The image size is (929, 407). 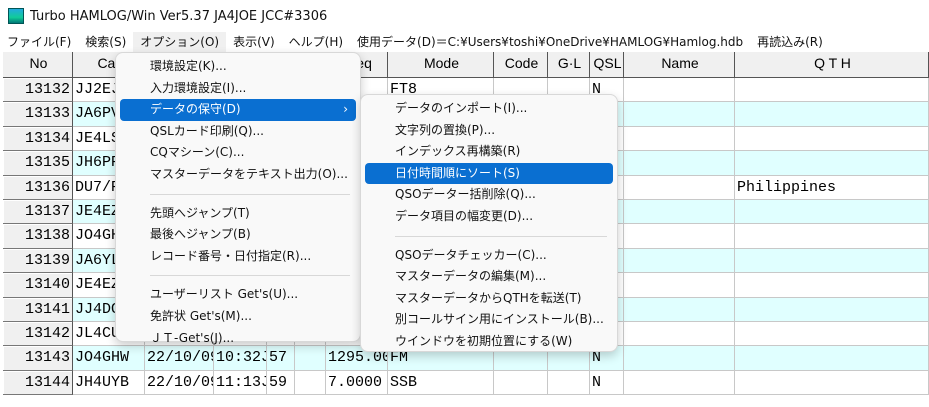 What do you see at coordinates (38, 65) in the screenshot?
I see `column-header: No` at bounding box center [38, 65].